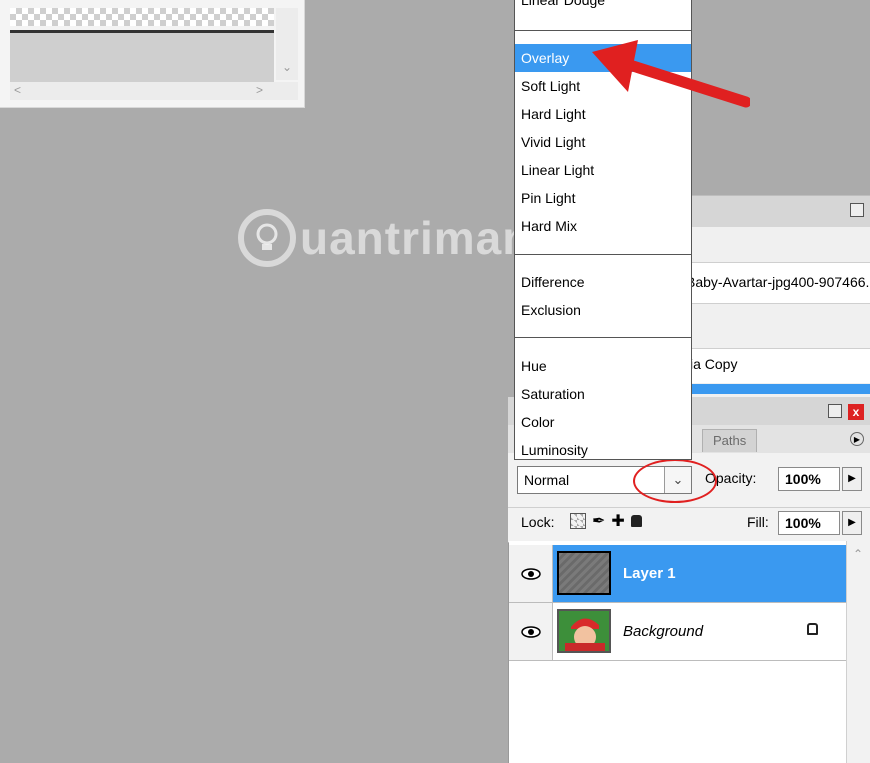 This screenshot has height=763, width=870. Describe the element at coordinates (287, 67) in the screenshot. I see `chevron-down-icon: ⌄` at that location.